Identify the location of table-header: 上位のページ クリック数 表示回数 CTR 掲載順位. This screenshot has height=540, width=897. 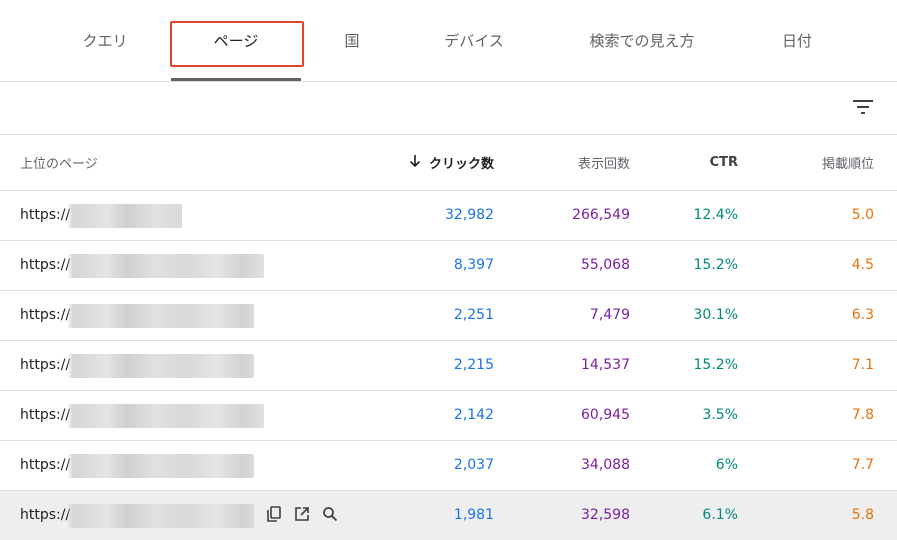
(448, 163).